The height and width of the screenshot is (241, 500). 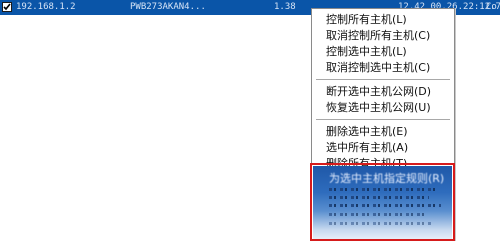 I want to click on menu-item-select-all: 选中所有主机(A), so click(x=367, y=148).